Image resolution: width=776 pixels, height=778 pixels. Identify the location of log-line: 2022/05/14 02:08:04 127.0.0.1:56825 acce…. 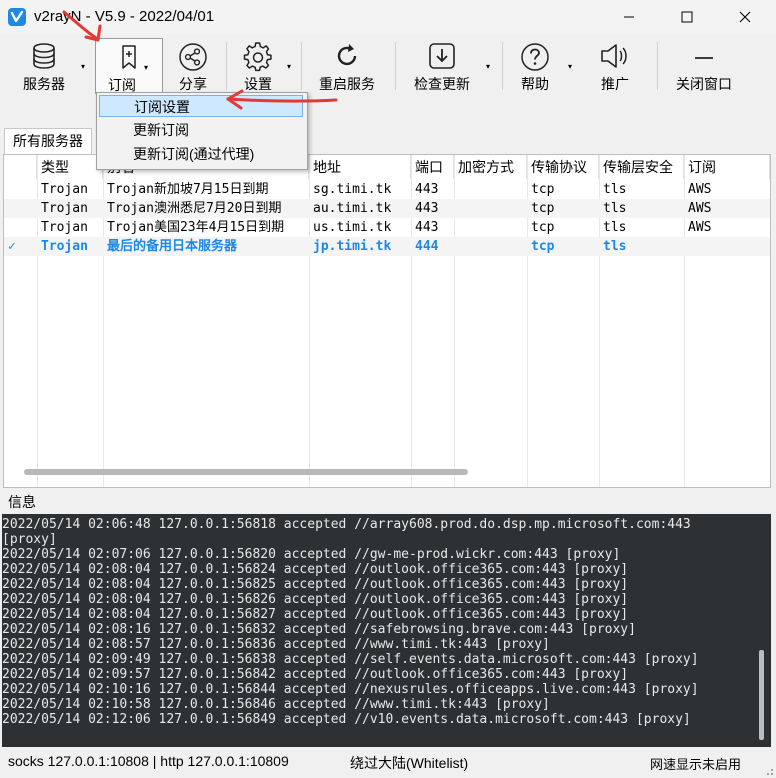
(315, 584).